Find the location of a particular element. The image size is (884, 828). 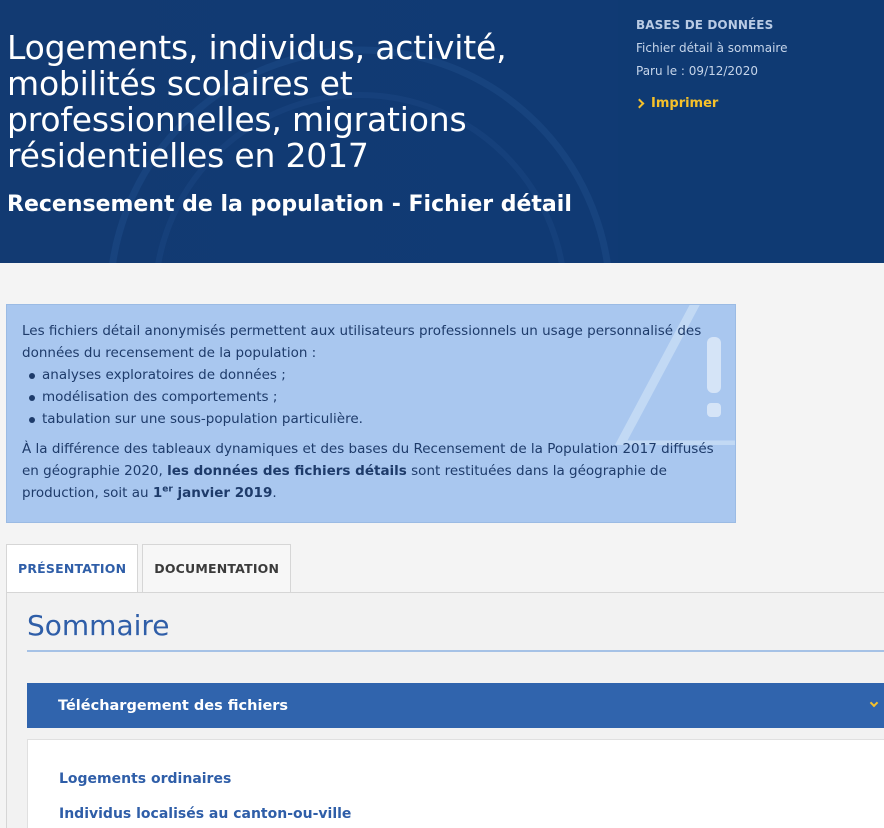

tab-bar: PRÉSENTATION DOCUMENTATION is located at coordinates (149, 568).